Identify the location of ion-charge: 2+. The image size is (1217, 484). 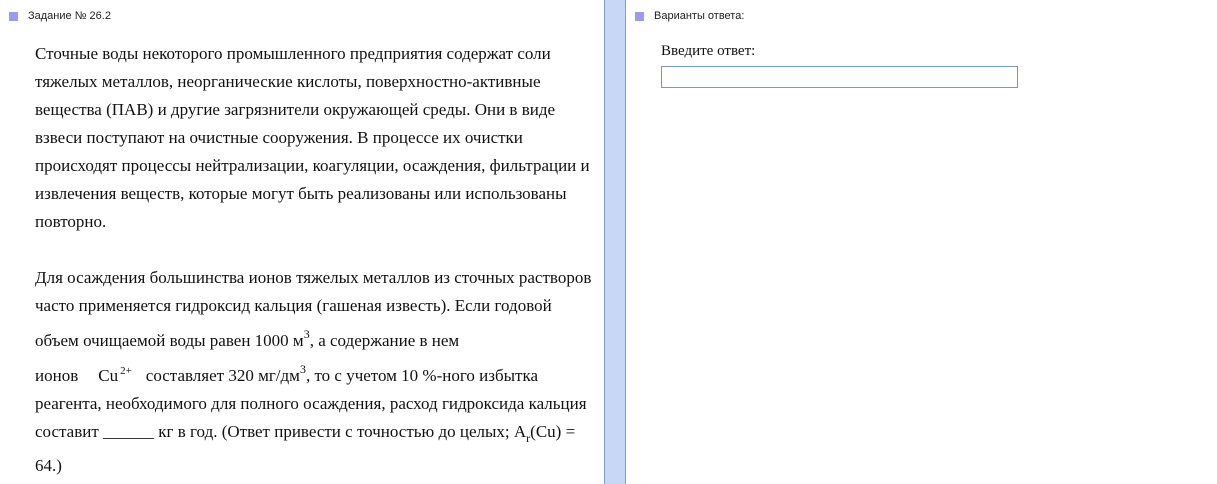
(126, 371).